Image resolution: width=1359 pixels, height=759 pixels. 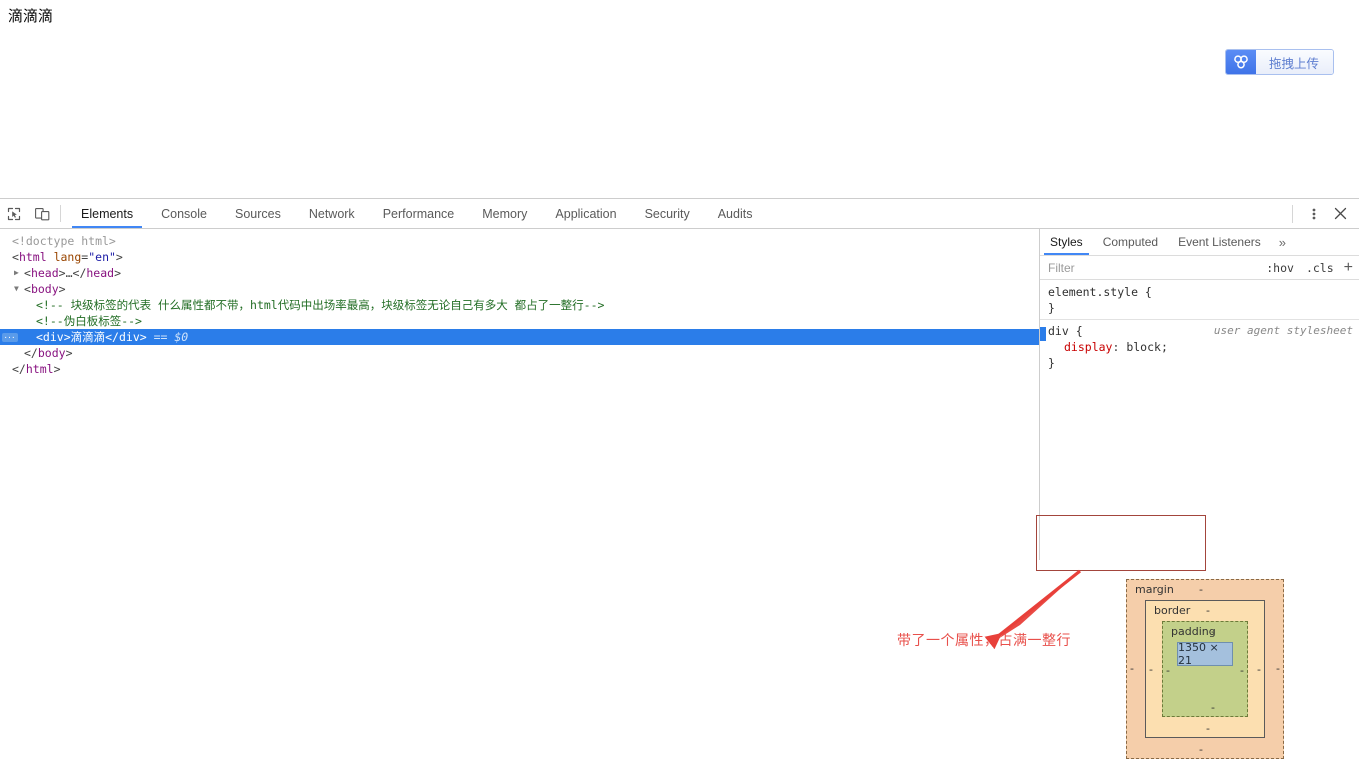 What do you see at coordinates (1132, 668) in the screenshot?
I see `margin-left-value: -` at bounding box center [1132, 668].